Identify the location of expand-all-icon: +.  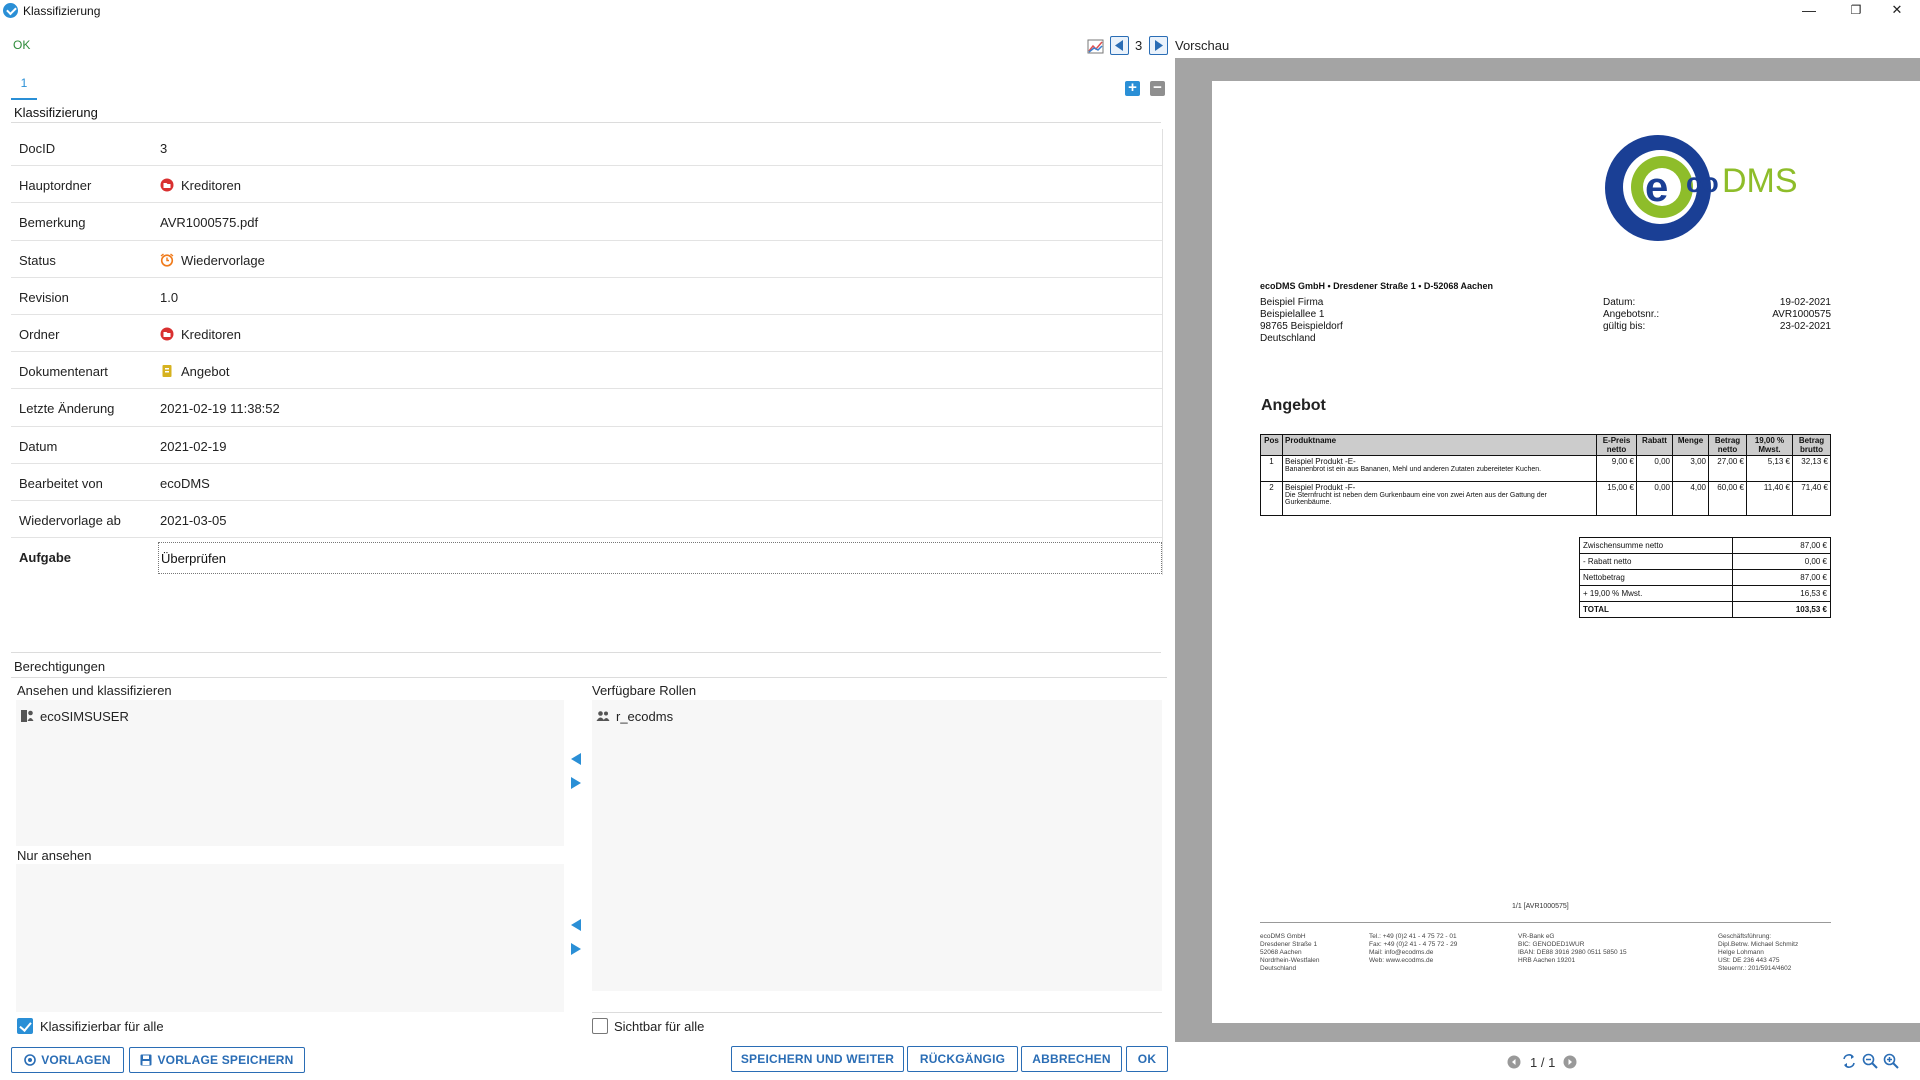
(1132, 88).